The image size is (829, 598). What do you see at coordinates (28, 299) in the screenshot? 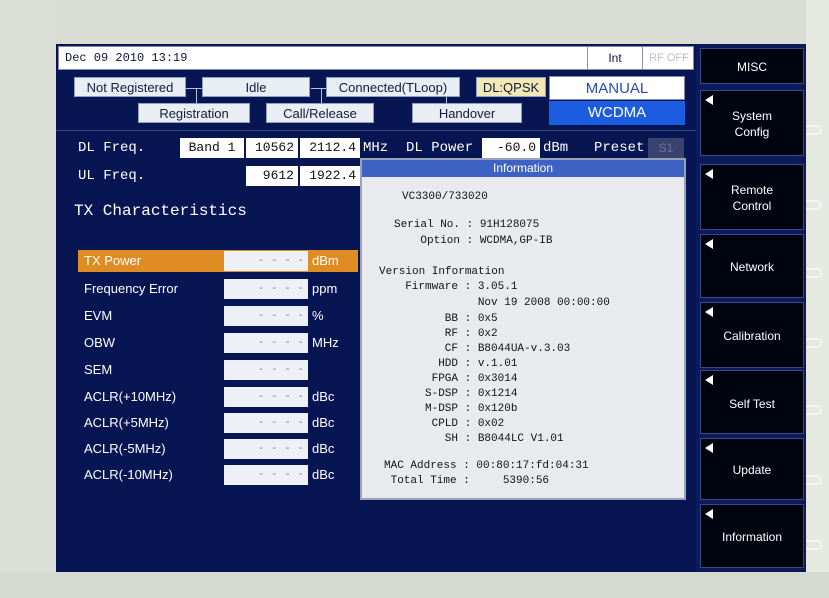
I see `device-bezel-left` at bounding box center [28, 299].